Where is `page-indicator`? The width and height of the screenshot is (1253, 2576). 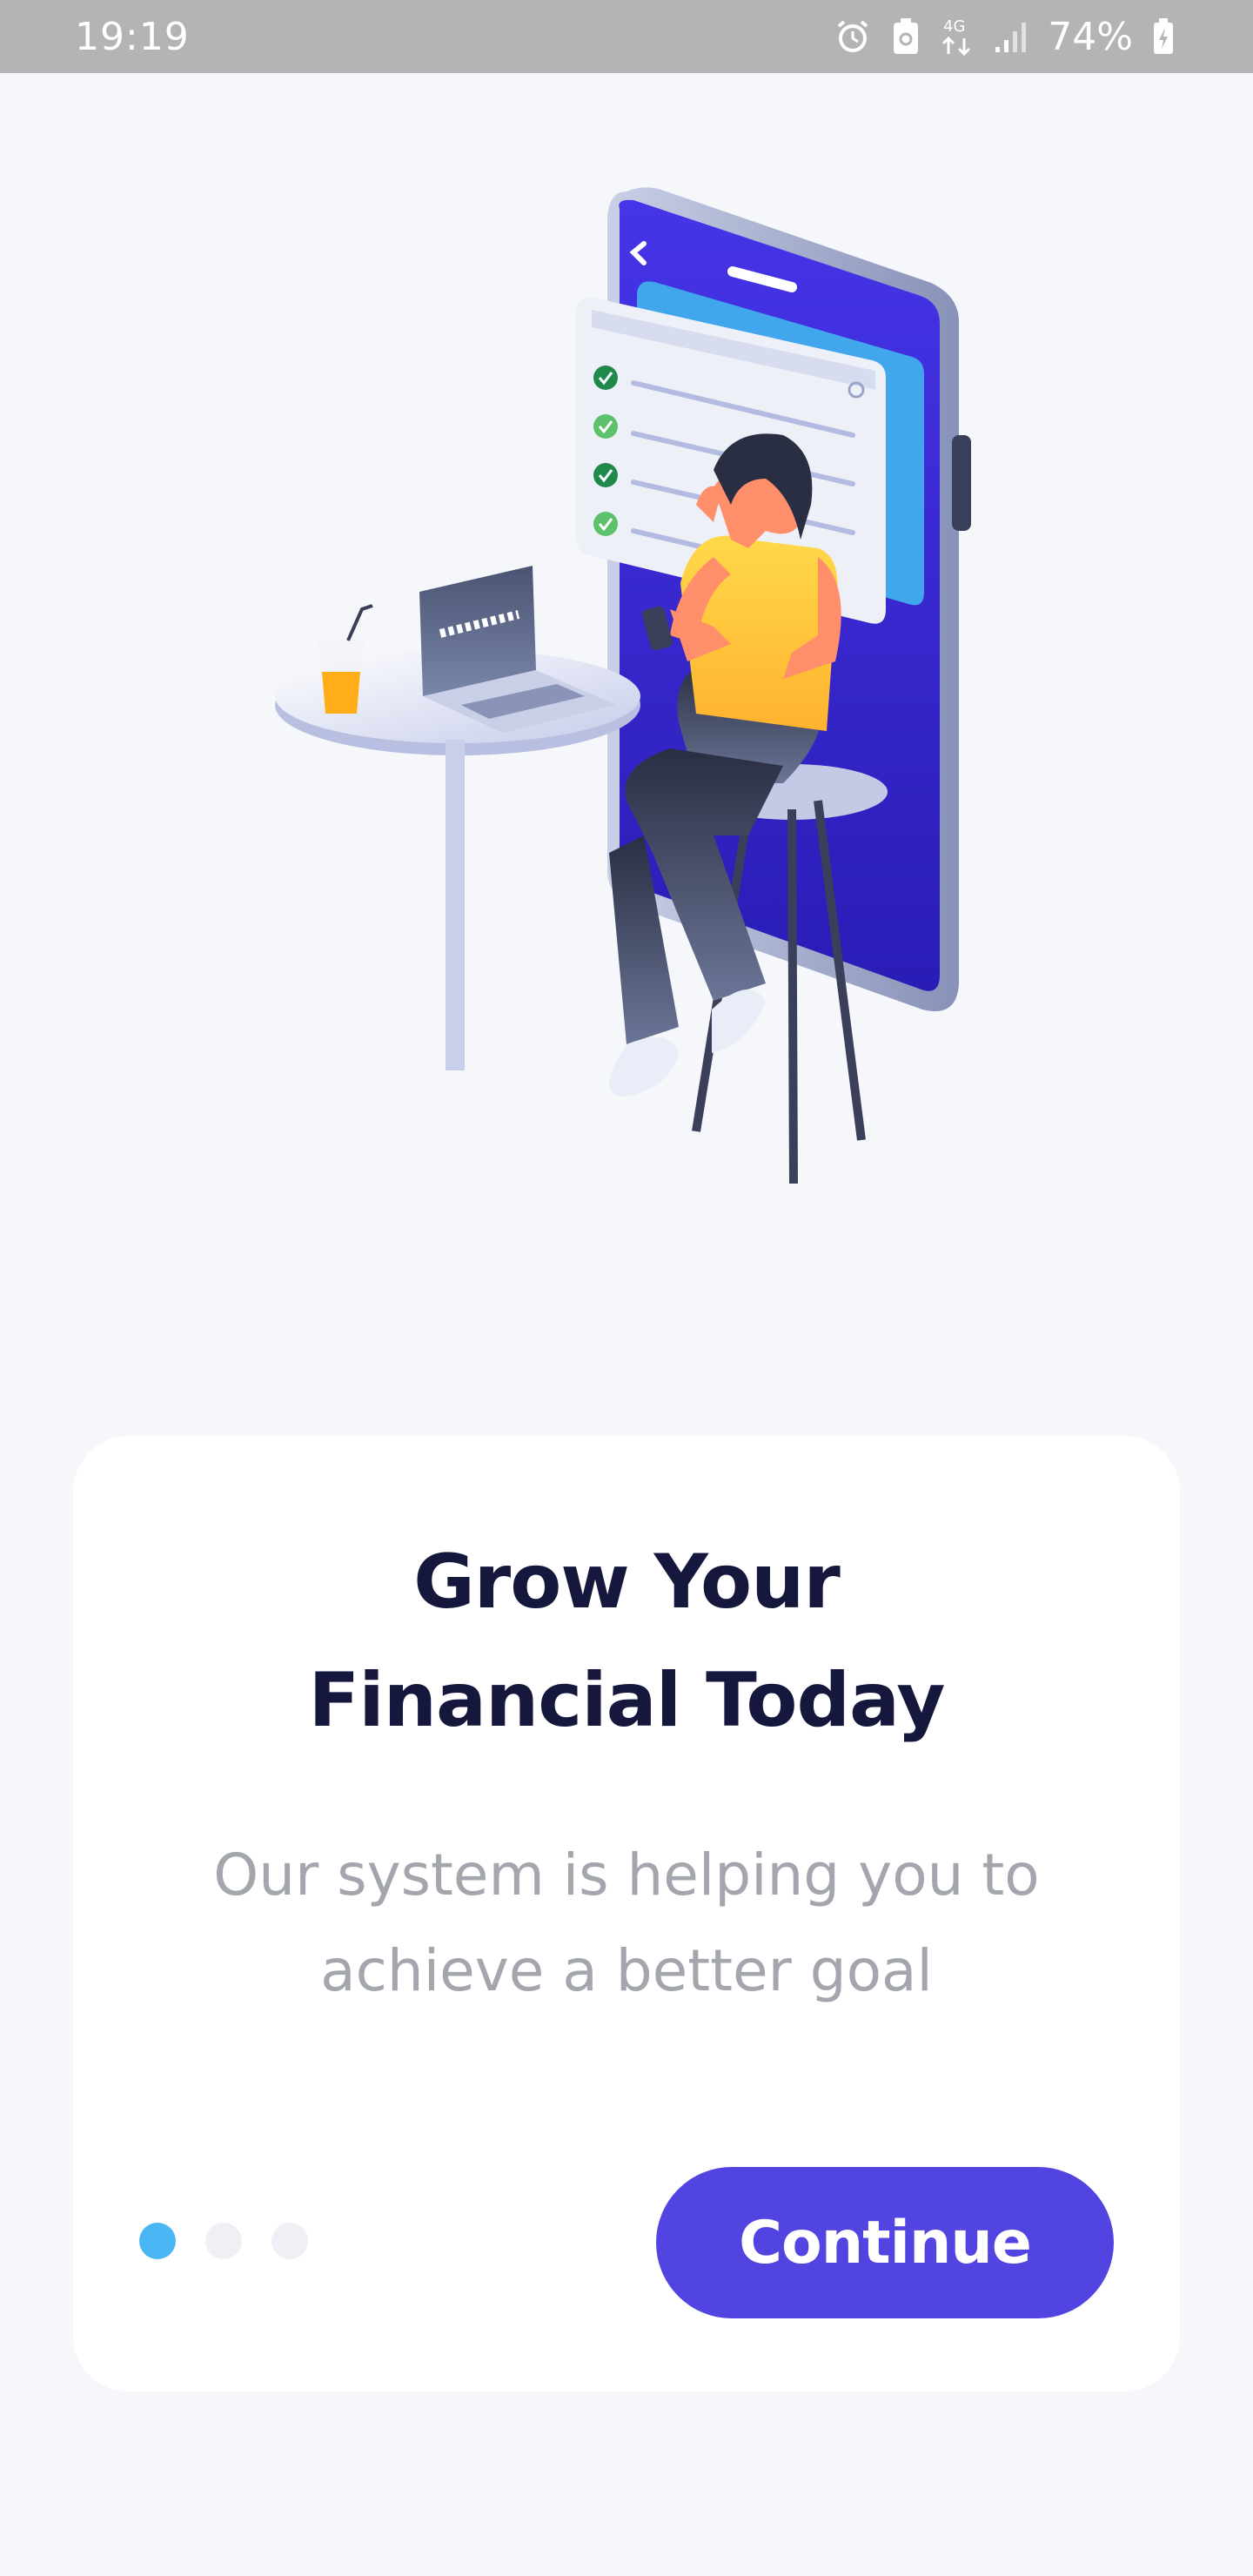 page-indicator is located at coordinates (223, 2241).